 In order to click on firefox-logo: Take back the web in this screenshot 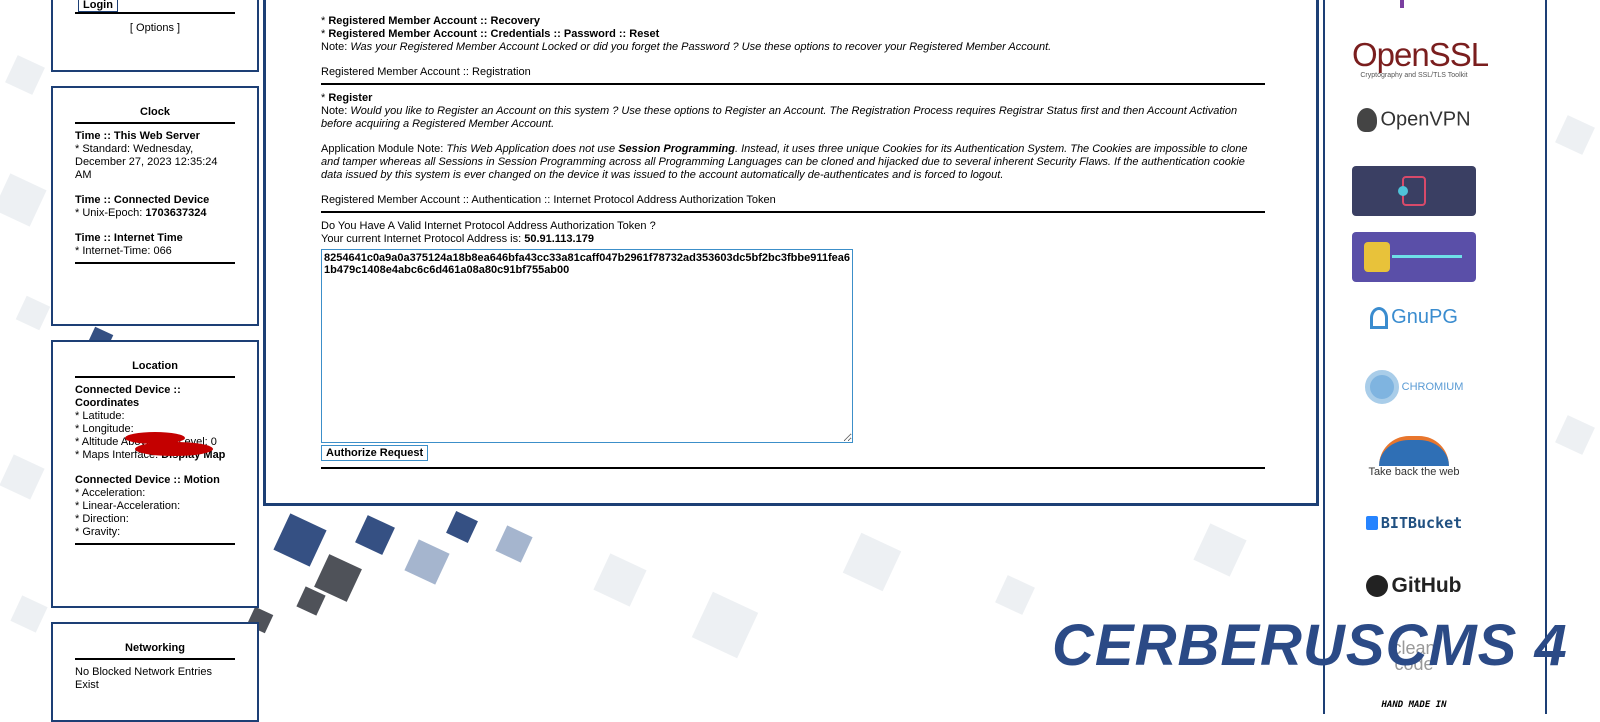, I will do `click(1414, 457)`.